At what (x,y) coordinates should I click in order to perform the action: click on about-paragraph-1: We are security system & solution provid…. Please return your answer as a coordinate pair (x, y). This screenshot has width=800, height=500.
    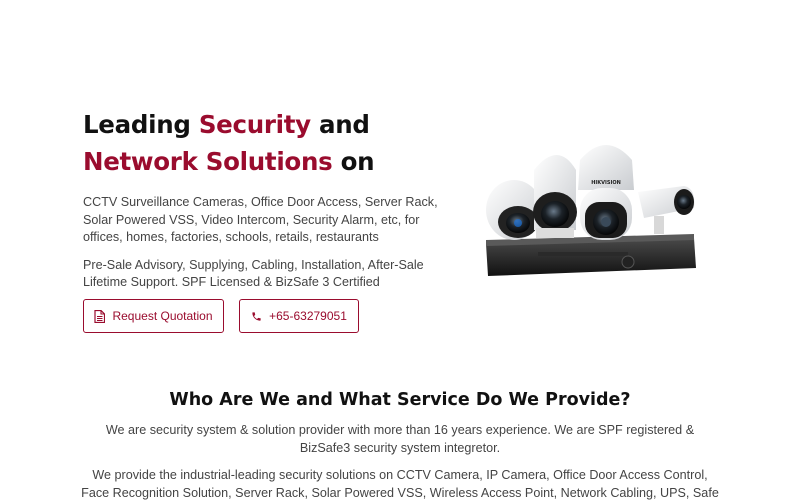
    Looking at the image, I should click on (400, 439).